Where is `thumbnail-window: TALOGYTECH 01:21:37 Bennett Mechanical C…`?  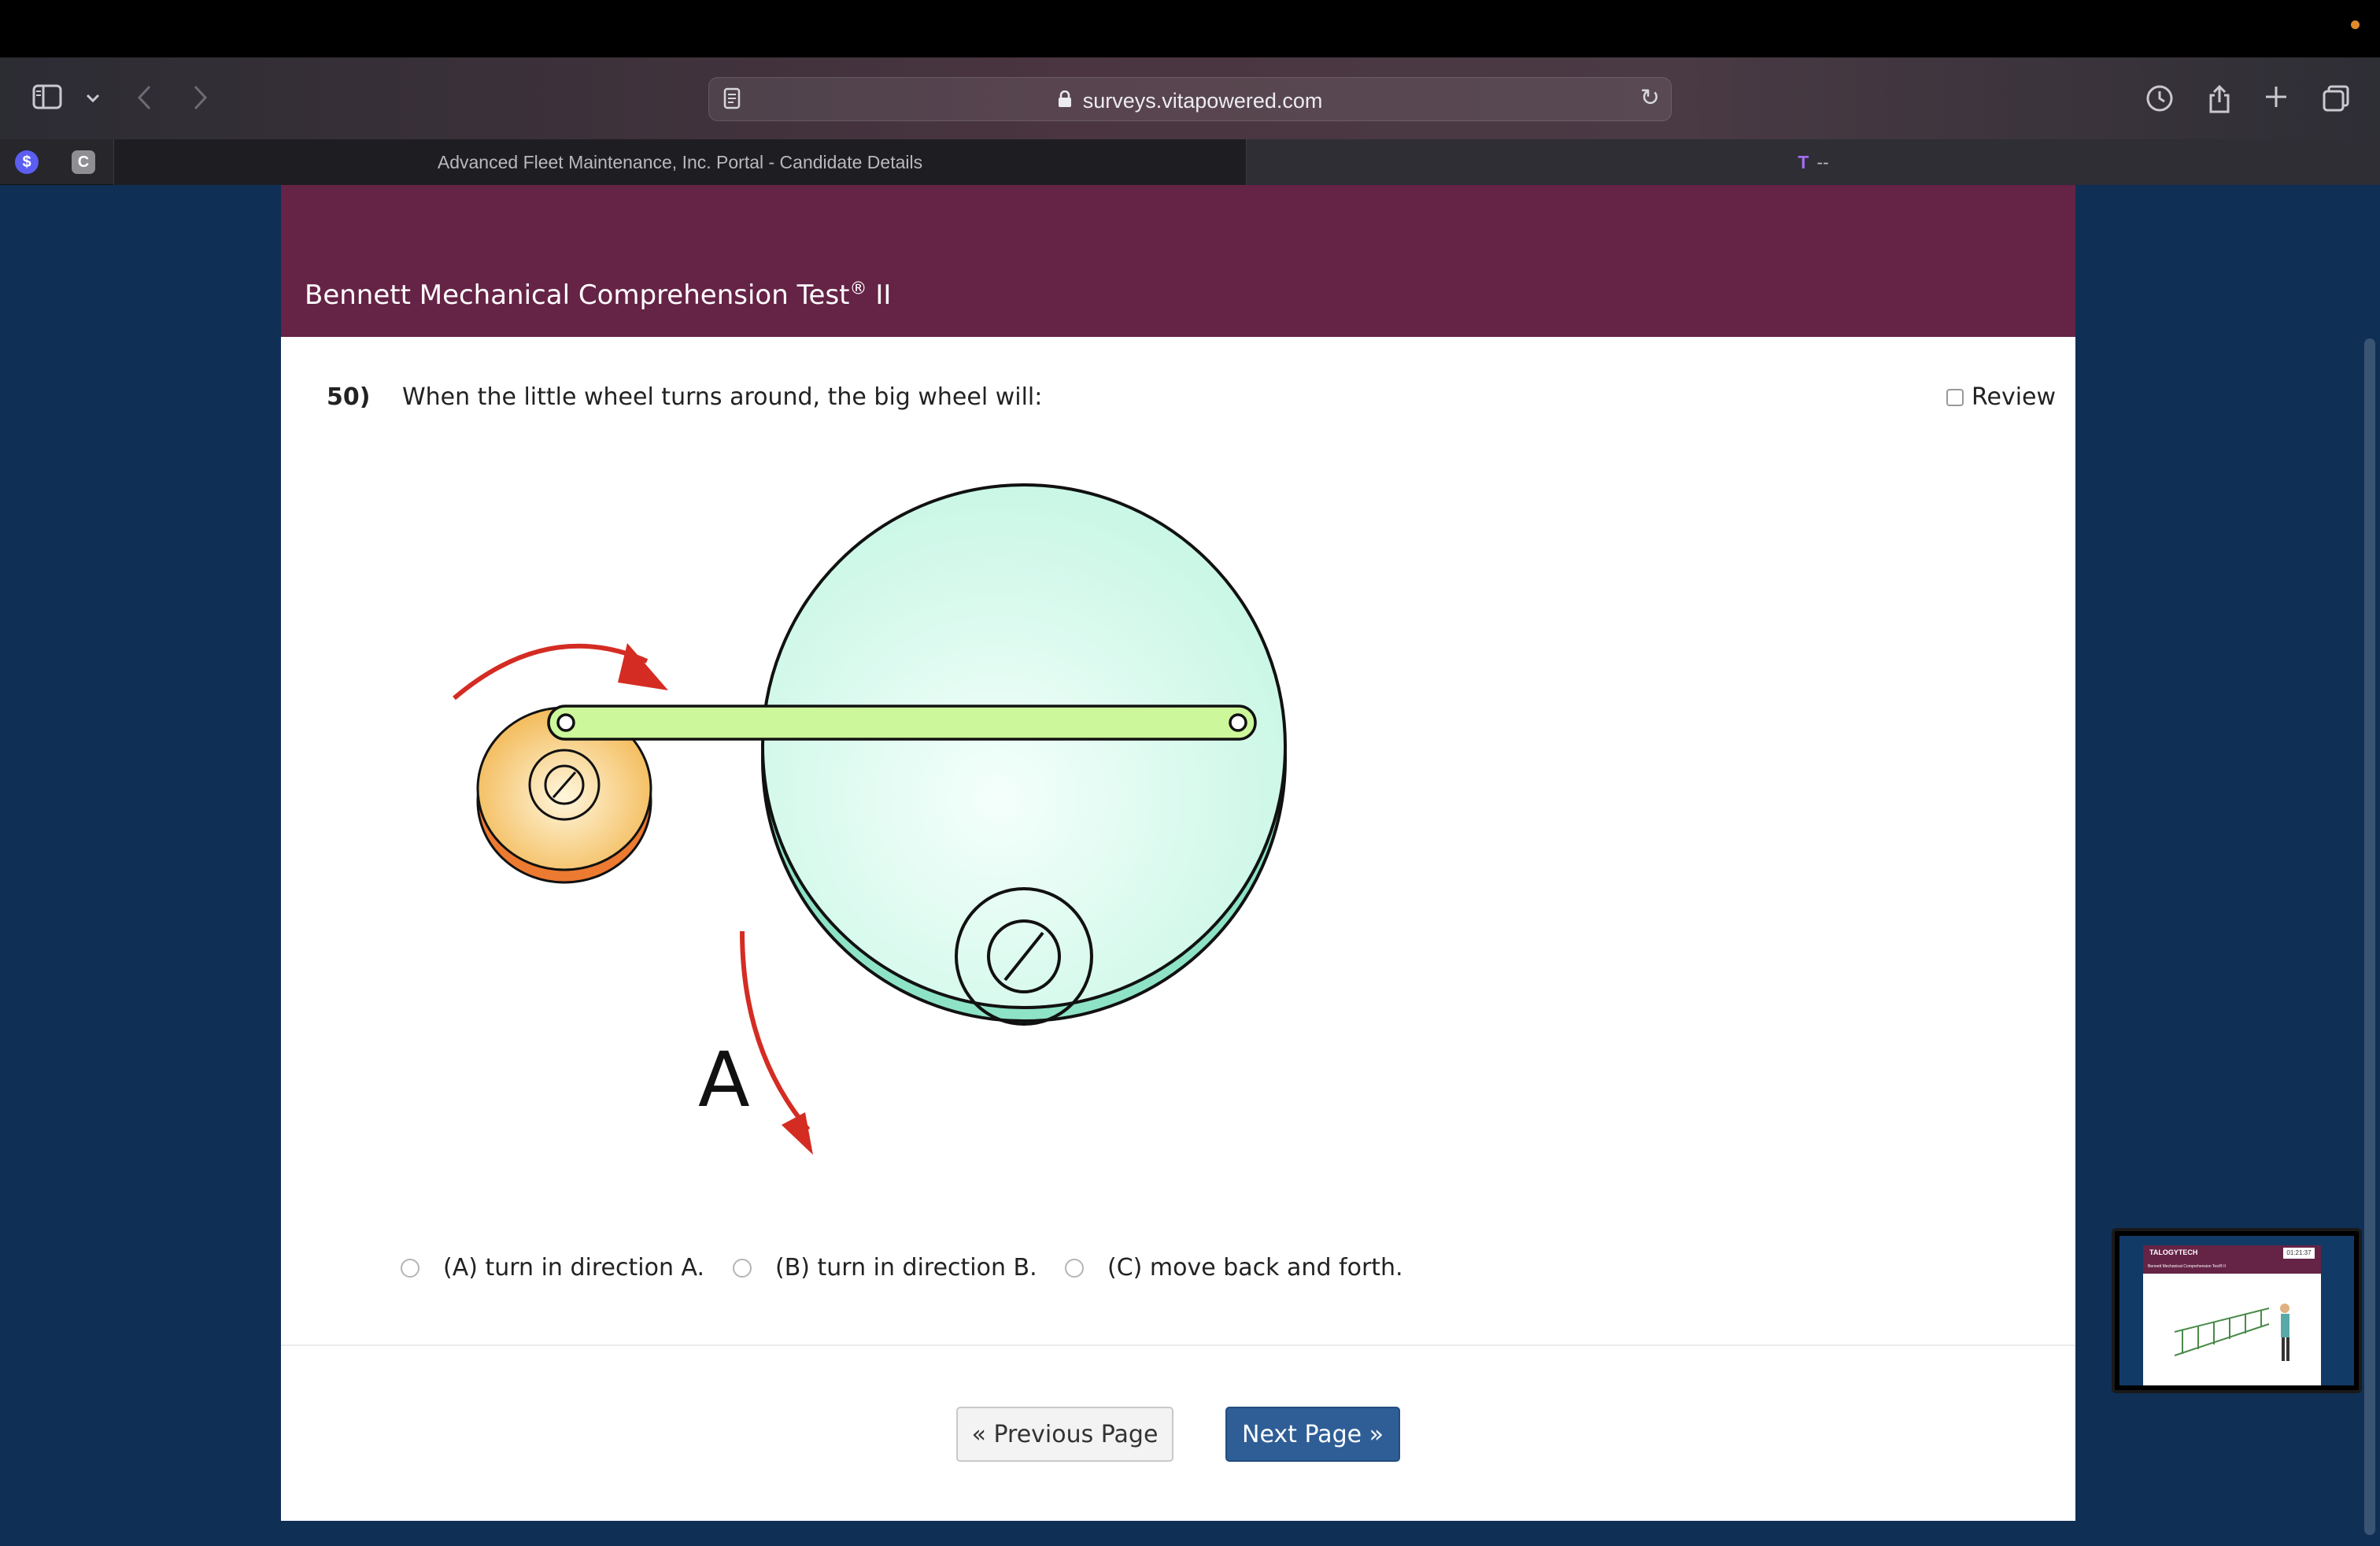
thumbnail-window: TALOGYTECH 01:21:37 Bennett Mechanical C… is located at coordinates (2232, 1315).